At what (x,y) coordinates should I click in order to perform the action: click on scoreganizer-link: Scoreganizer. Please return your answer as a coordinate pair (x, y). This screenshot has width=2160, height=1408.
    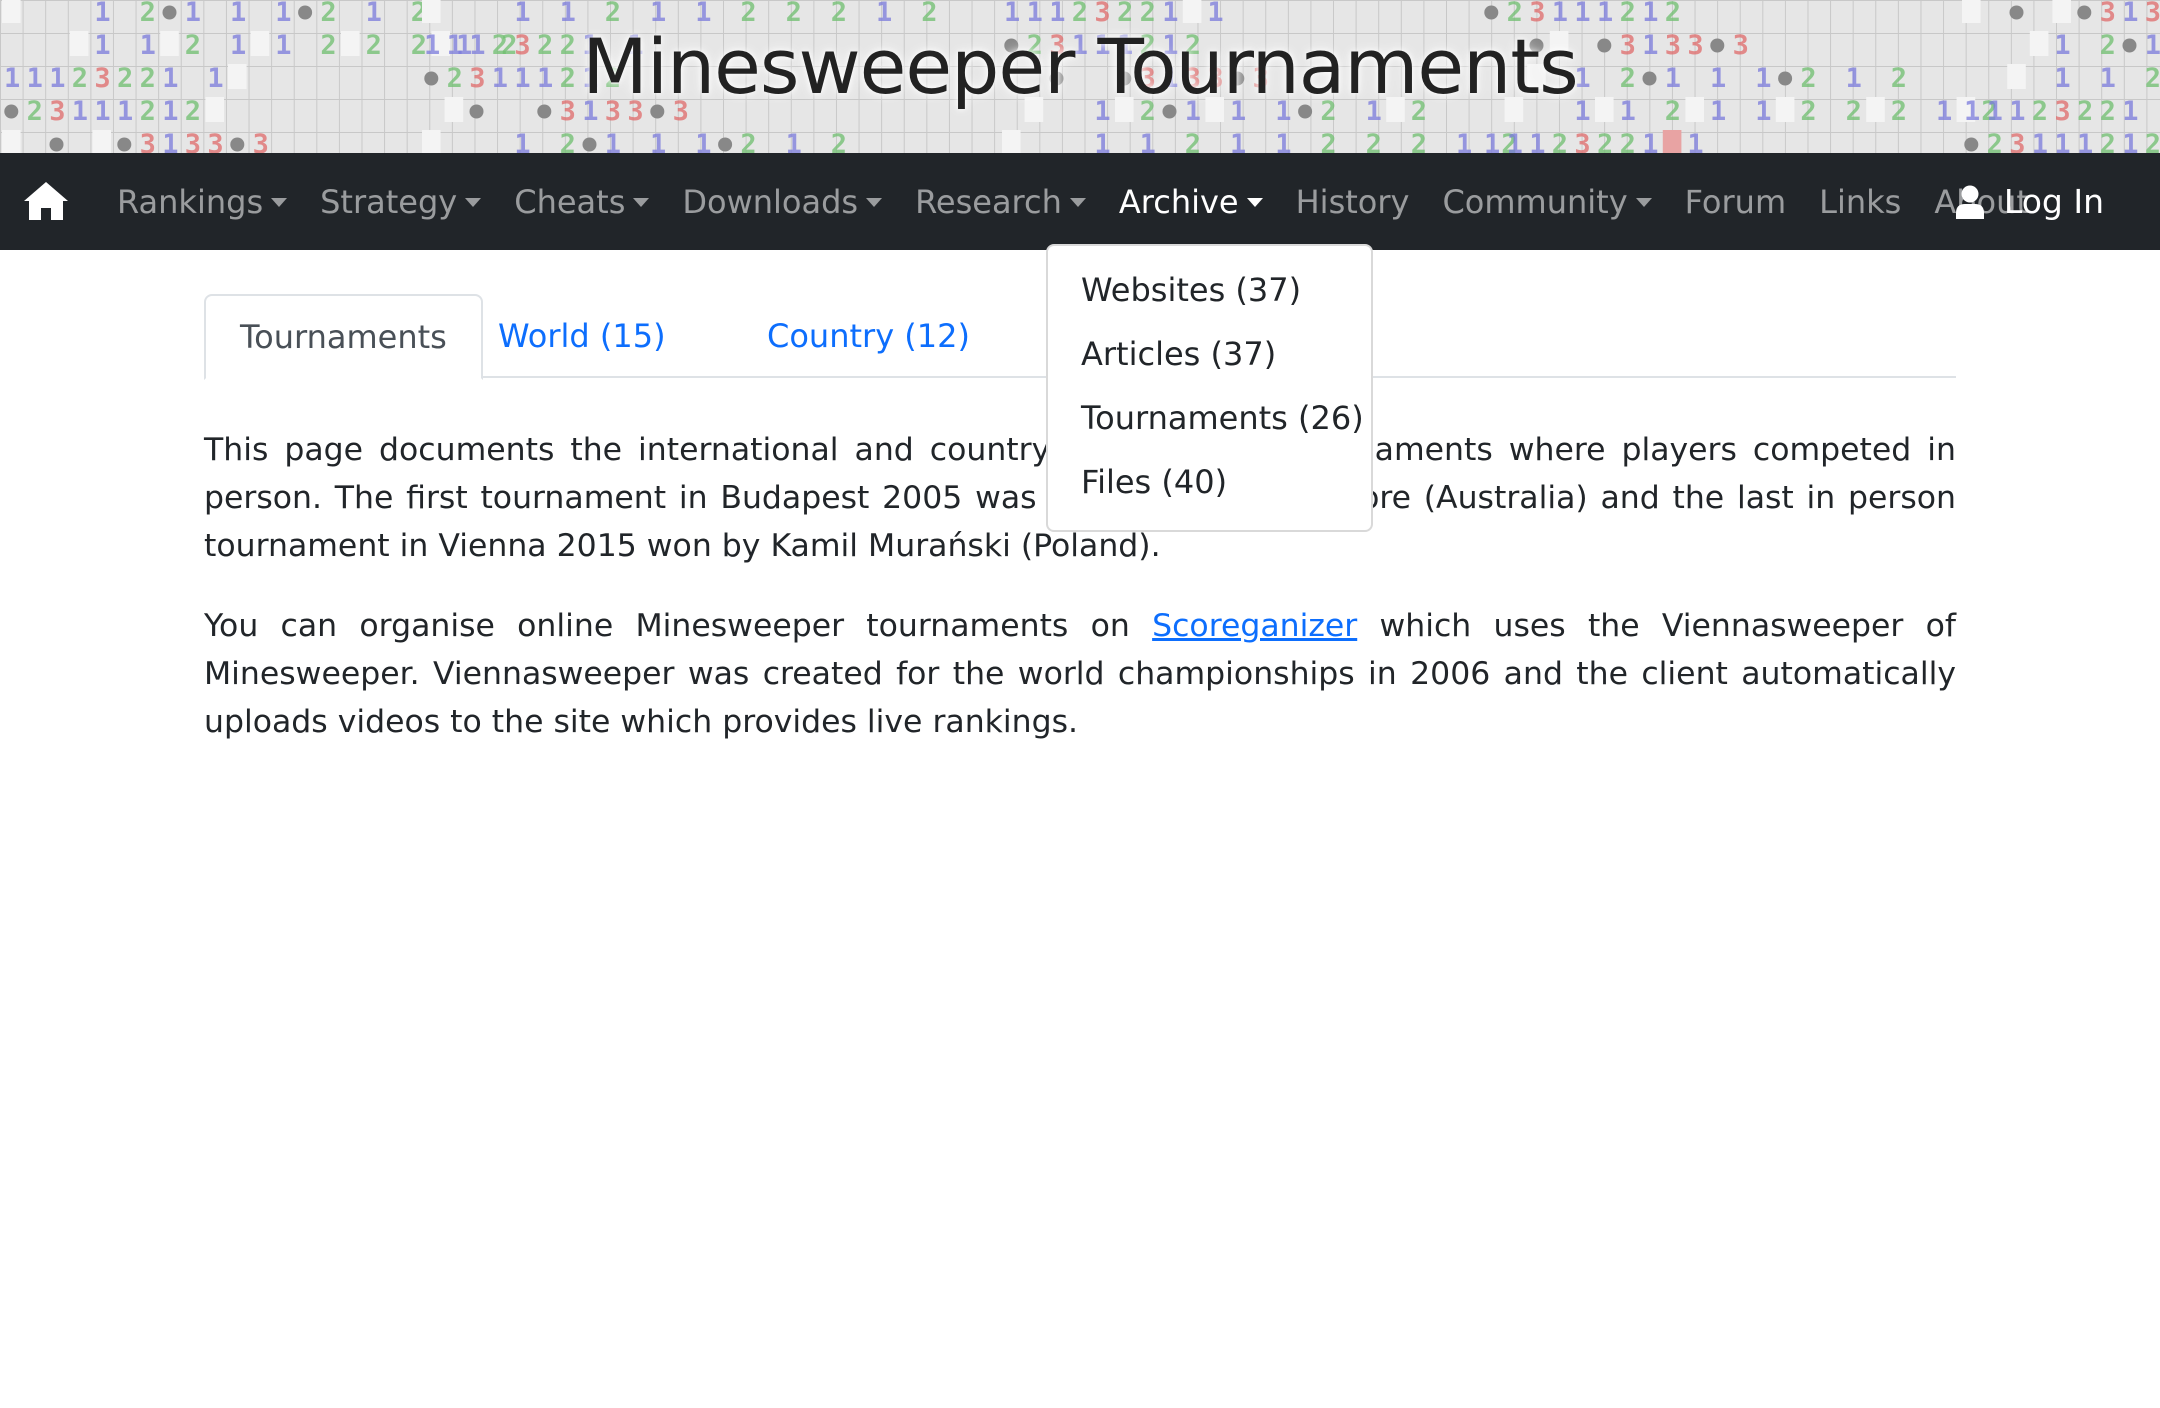
    Looking at the image, I should click on (1254, 626).